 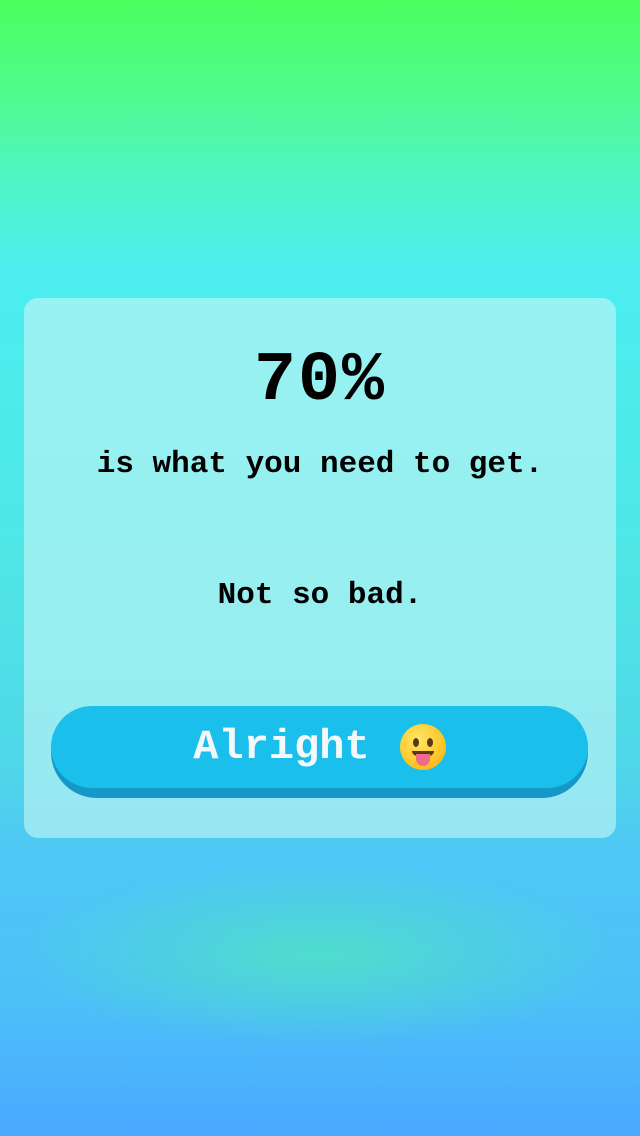 What do you see at coordinates (281, 747) in the screenshot?
I see `alright-button-label: Alright` at bounding box center [281, 747].